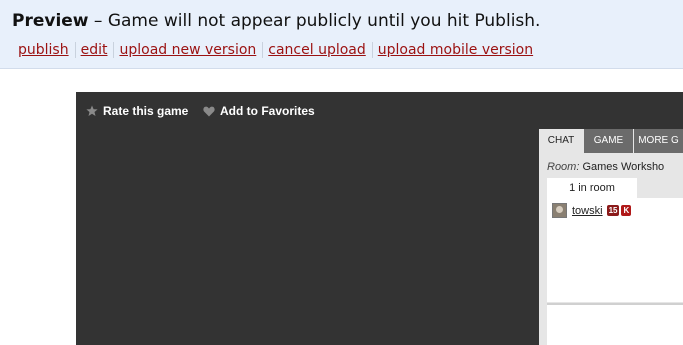 This screenshot has width=683, height=345. Describe the element at coordinates (608, 141) in the screenshot. I see `tab-game: GAME` at that location.